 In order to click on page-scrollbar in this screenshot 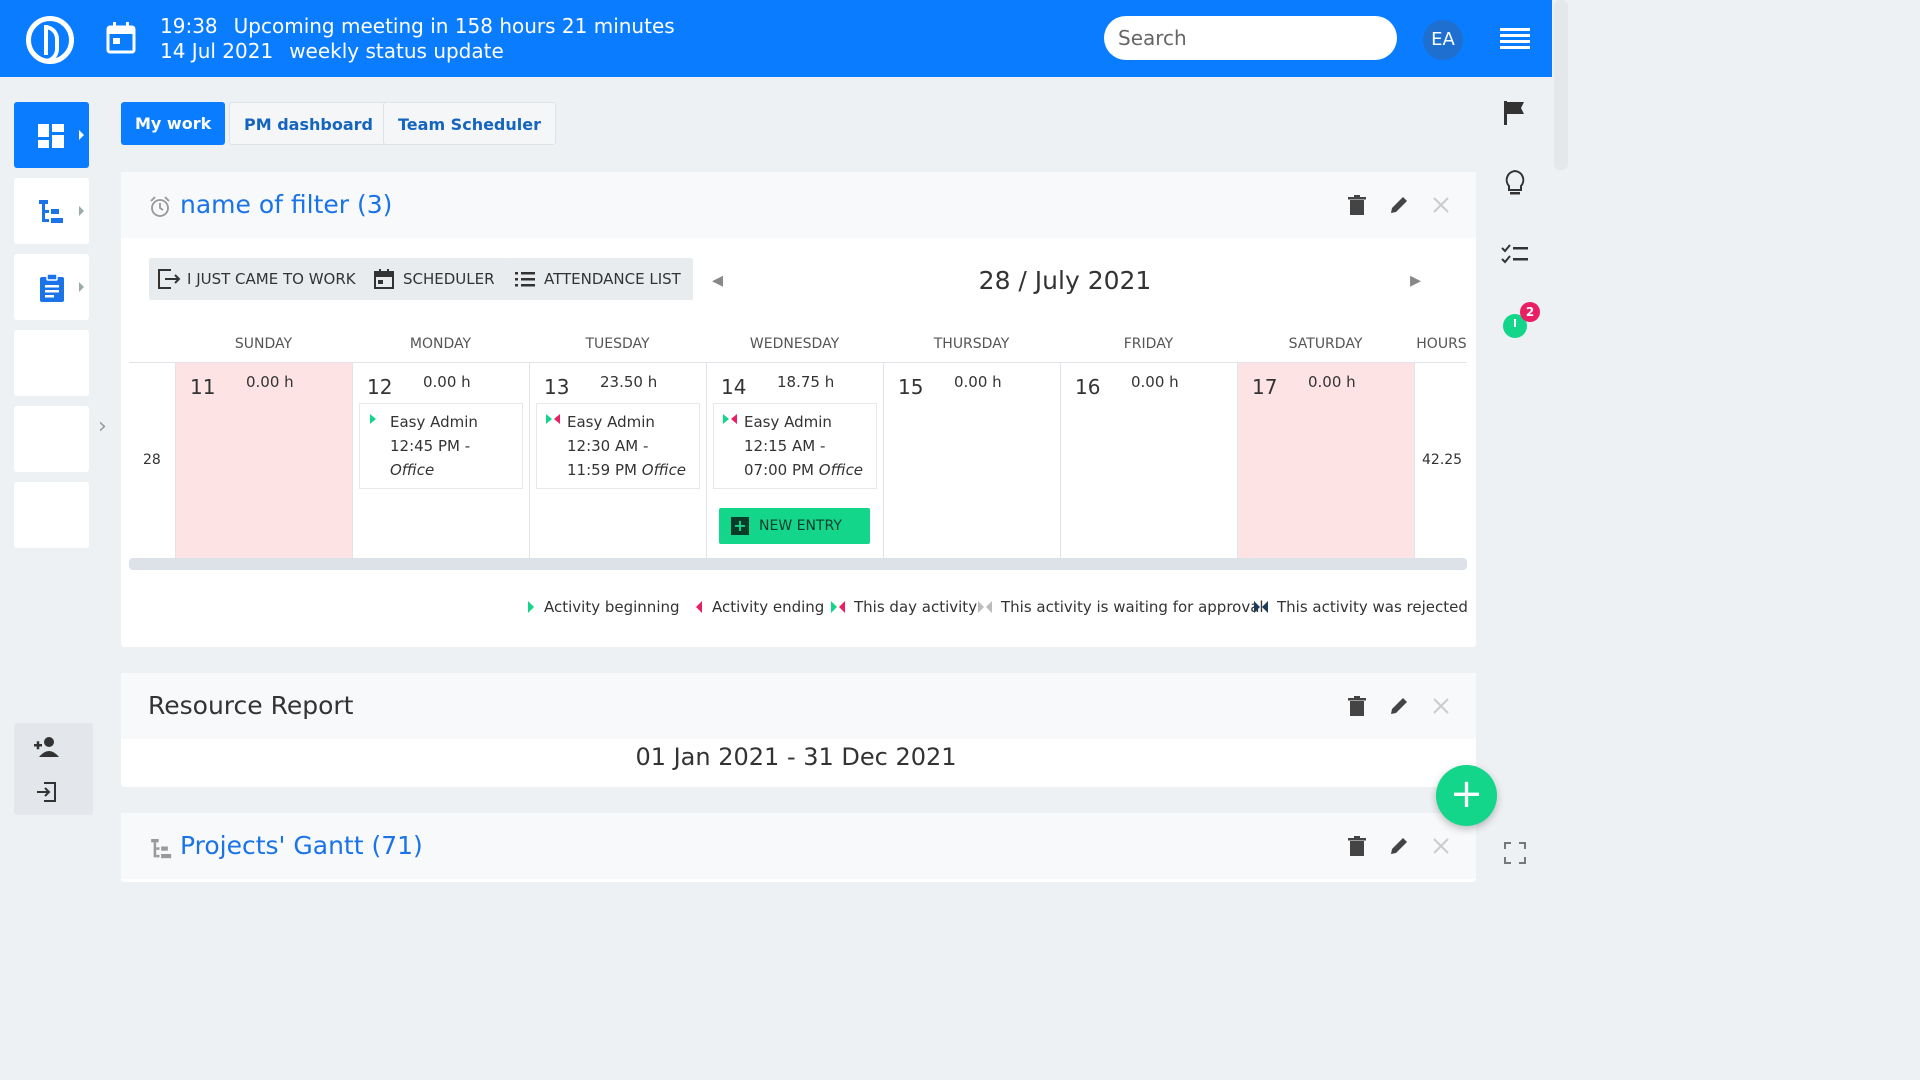, I will do `click(1561, 85)`.